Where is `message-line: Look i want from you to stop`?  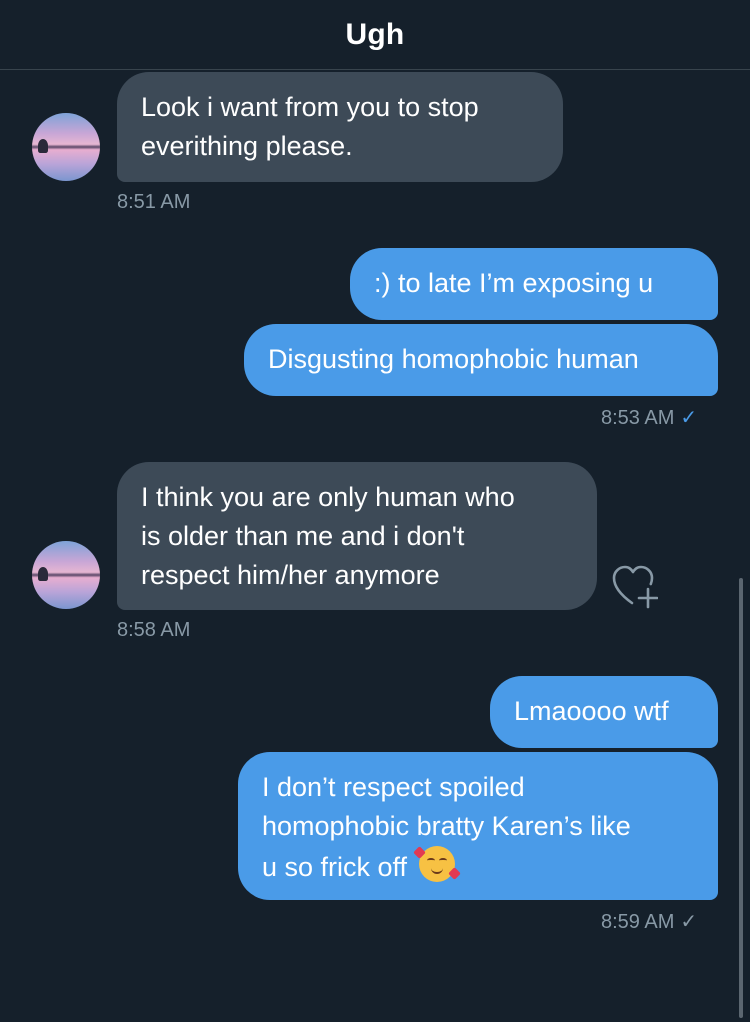
message-line: Look i want from you to stop is located at coordinates (310, 107).